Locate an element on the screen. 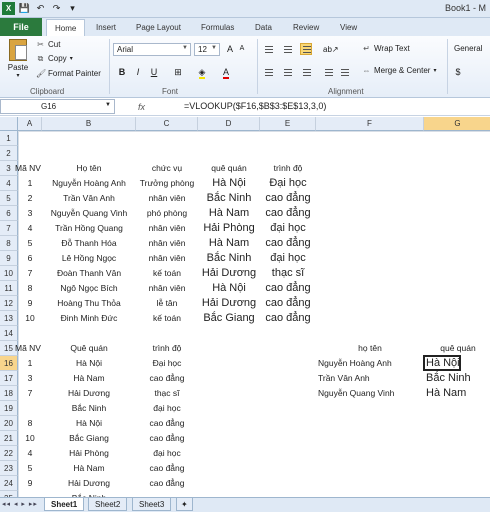 Image resolution: width=490 pixels, height=512 pixels. table2-cell: 5 is located at coordinates (30, 468).